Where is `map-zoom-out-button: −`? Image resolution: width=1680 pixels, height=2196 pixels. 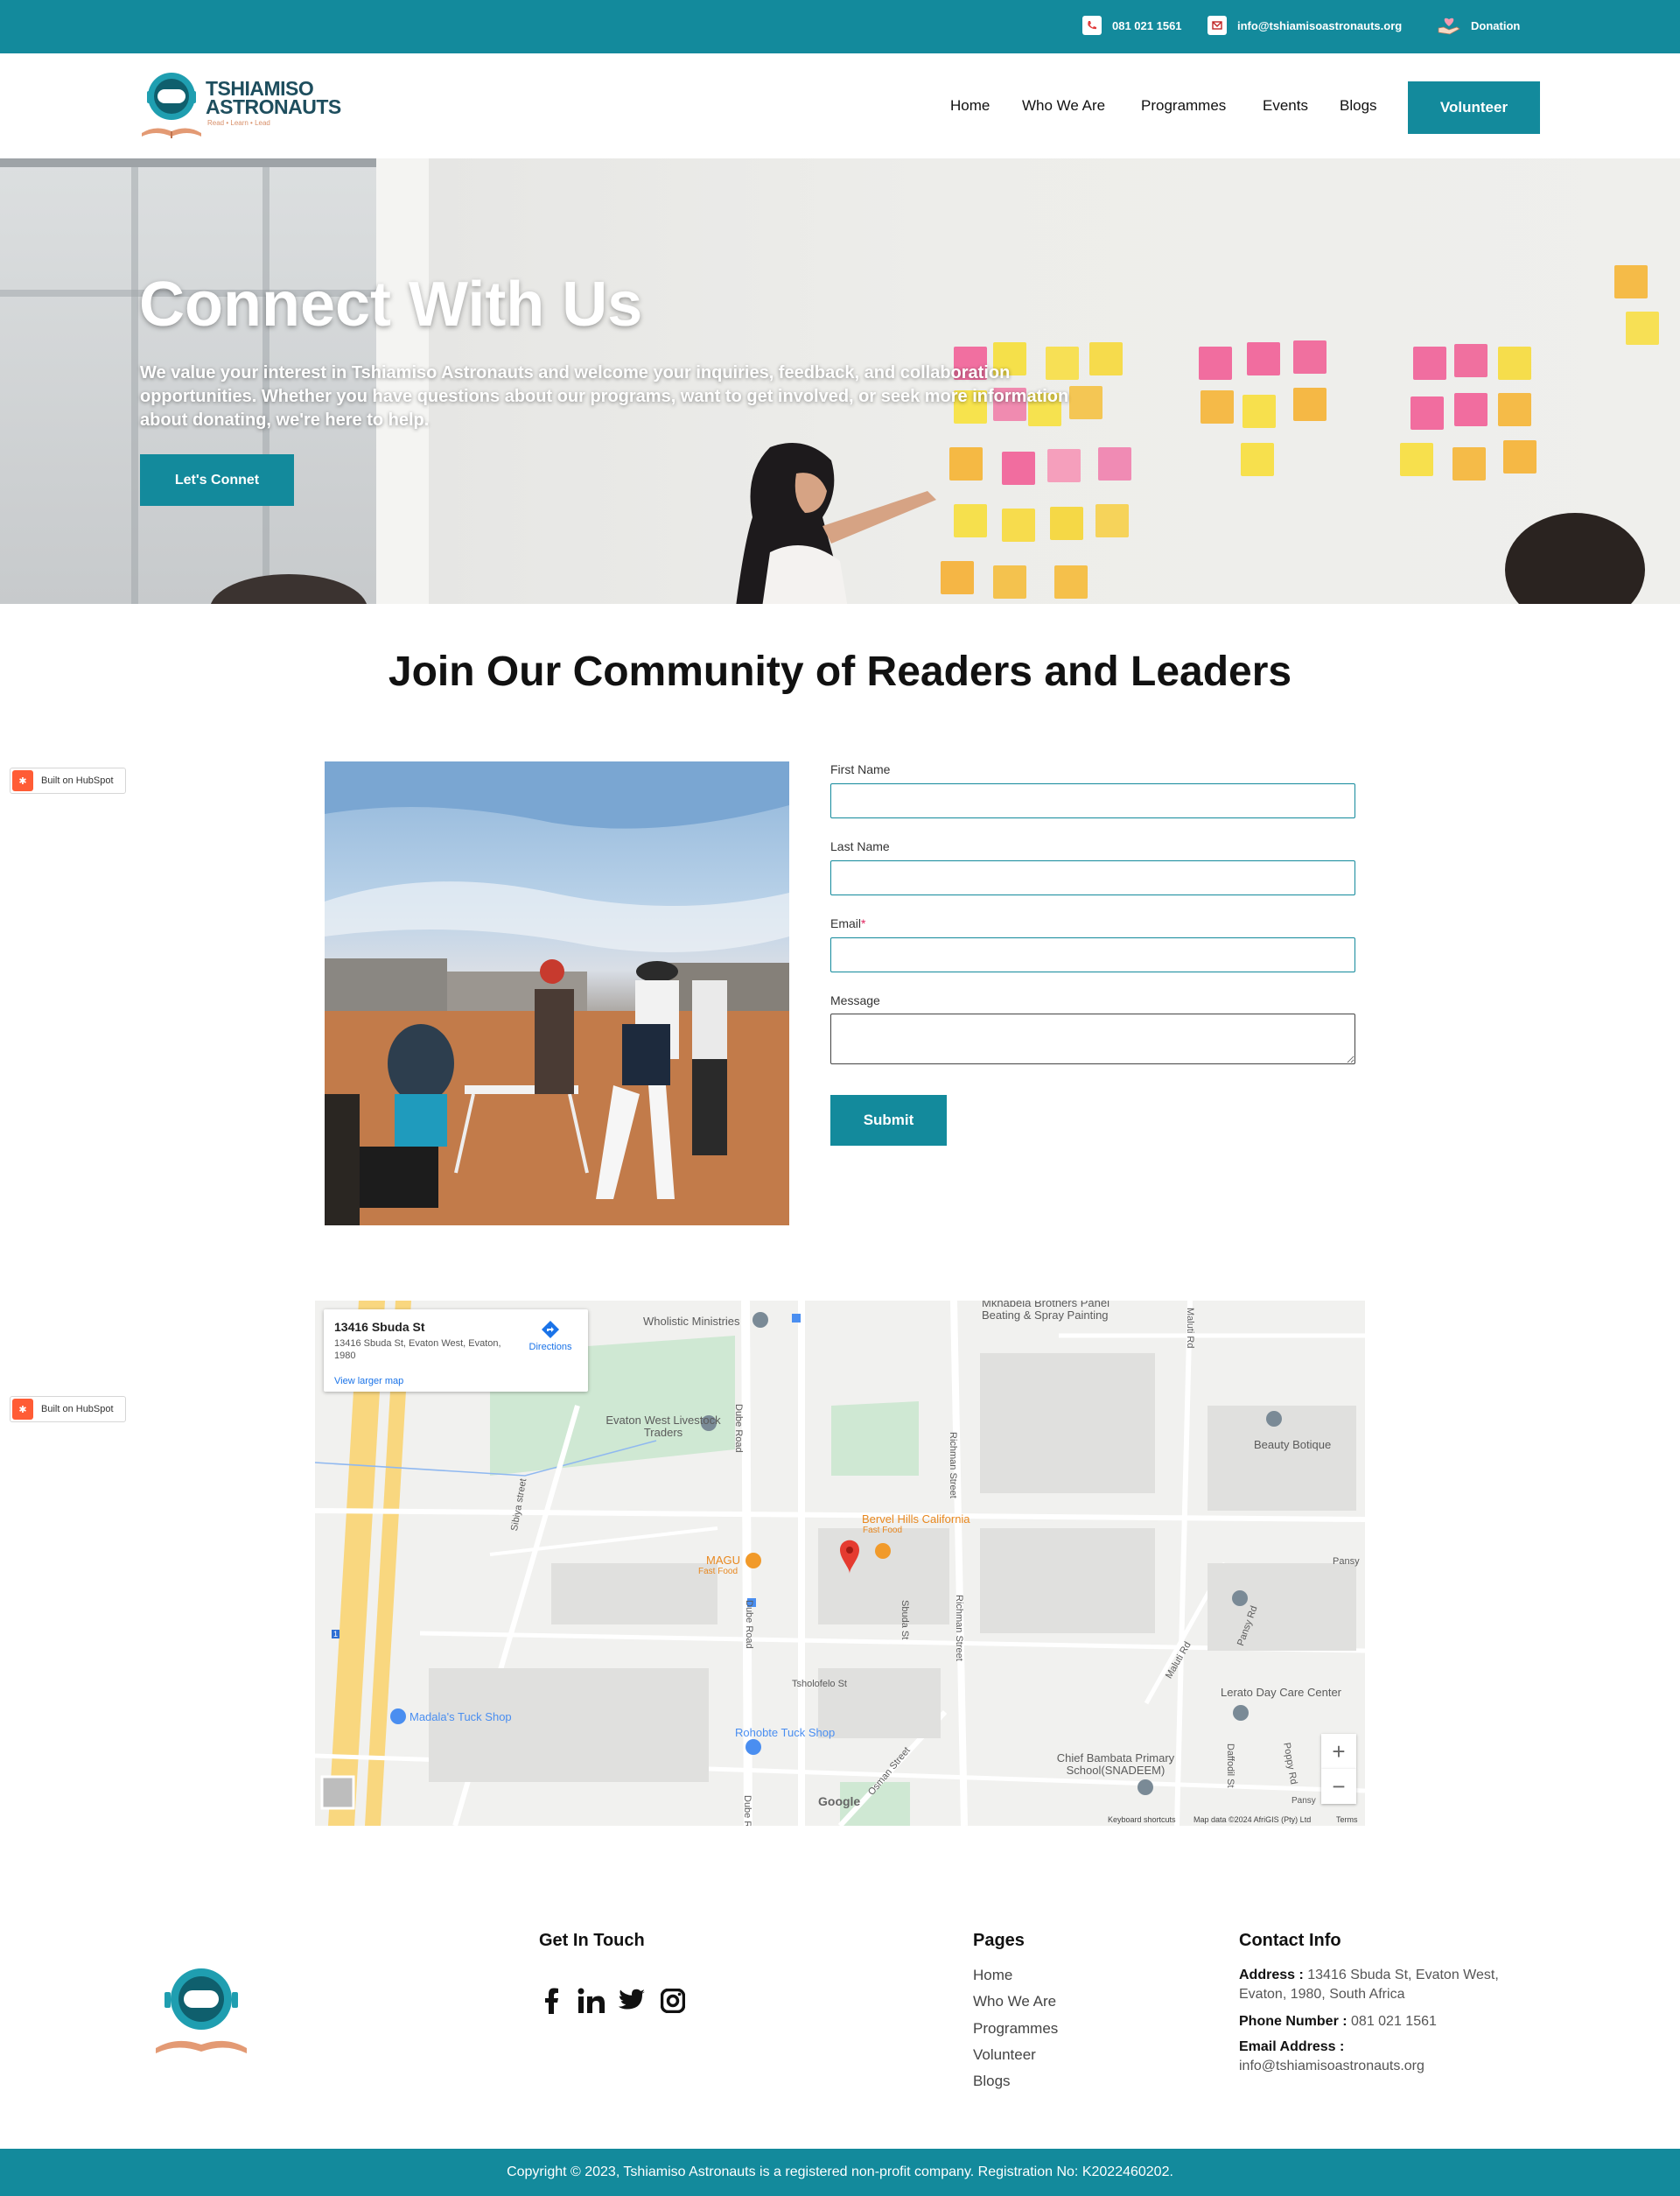
map-zoom-out-button: − is located at coordinates (1338, 1786).